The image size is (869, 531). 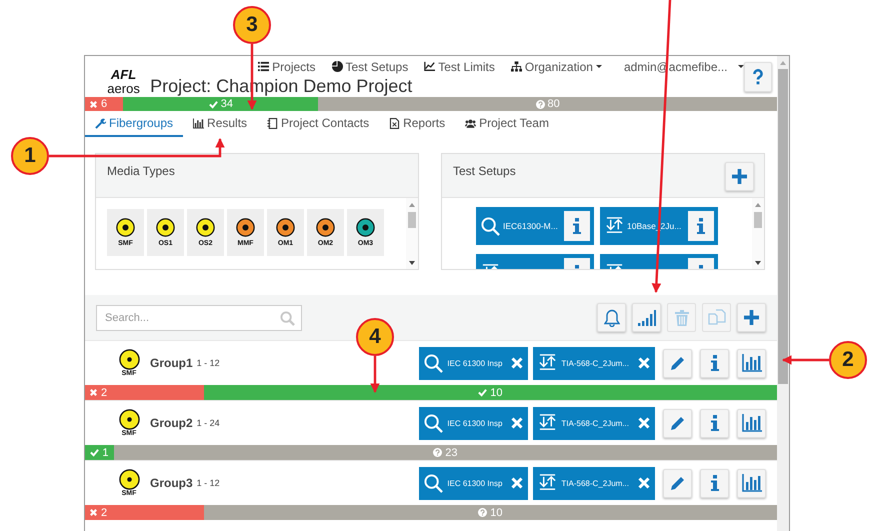 I want to click on fiber-range: 1 - 24, so click(x=208, y=423).